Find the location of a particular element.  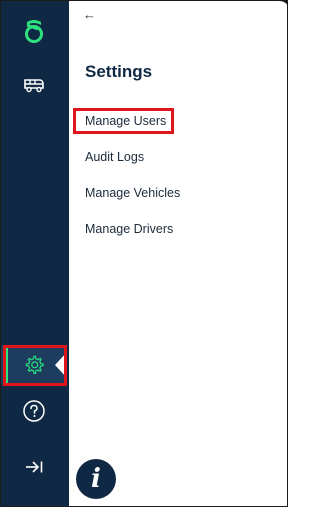

sidebar-item-help is located at coordinates (34, 411).